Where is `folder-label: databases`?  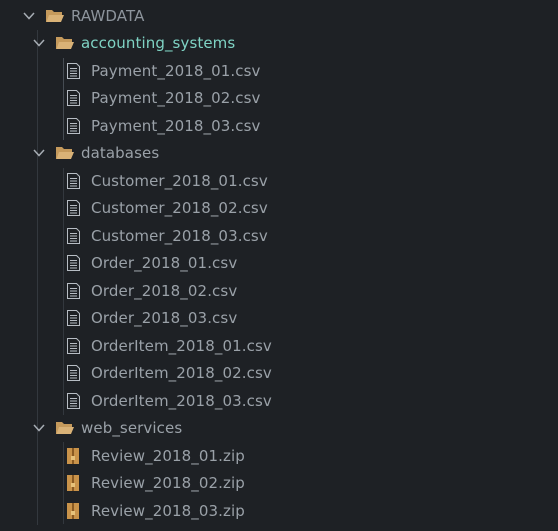
folder-label: databases is located at coordinates (120, 153).